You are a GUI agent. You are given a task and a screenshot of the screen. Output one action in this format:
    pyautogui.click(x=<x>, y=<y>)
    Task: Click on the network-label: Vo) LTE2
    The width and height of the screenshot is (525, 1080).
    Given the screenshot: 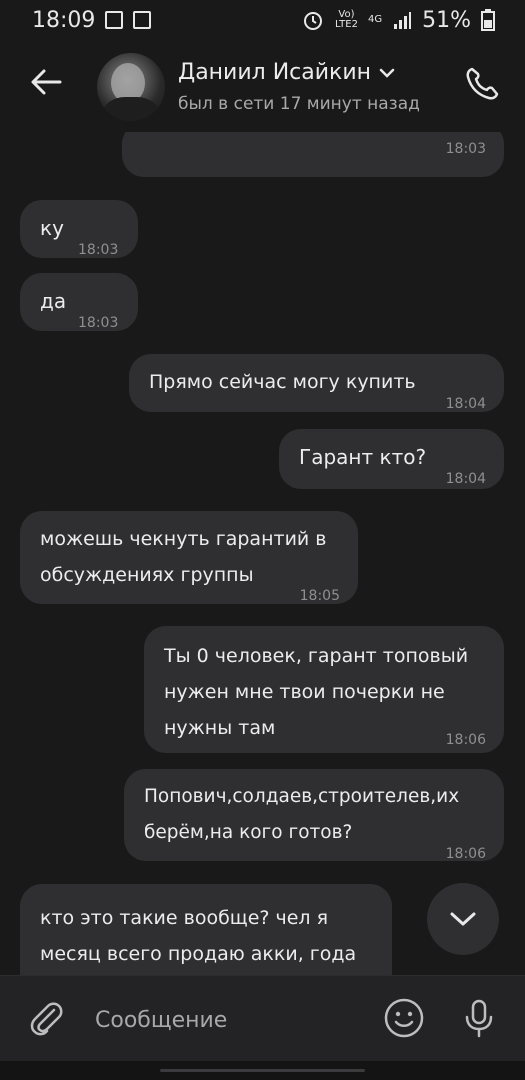 What is the action you would take?
    pyautogui.click(x=346, y=20)
    